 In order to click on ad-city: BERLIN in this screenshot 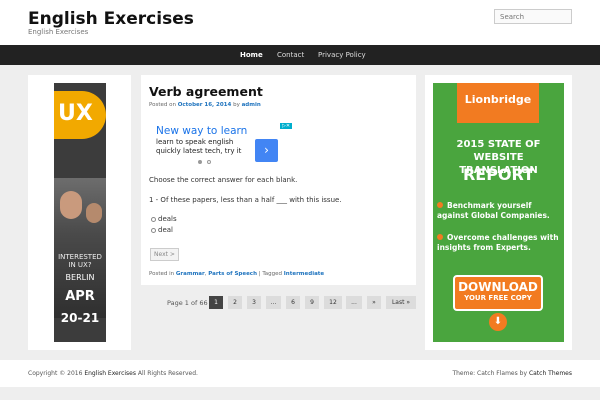, I will do `click(80, 277)`.